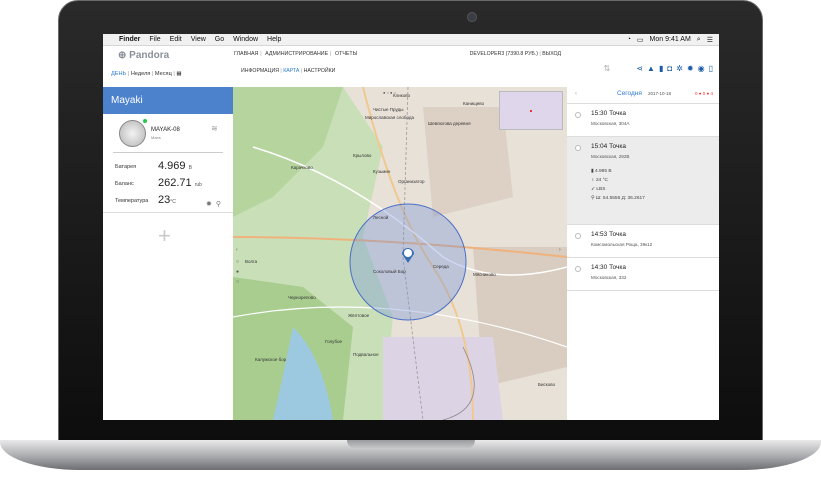  What do you see at coordinates (141, 74) in the screenshot?
I see `period-week: Неделя` at bounding box center [141, 74].